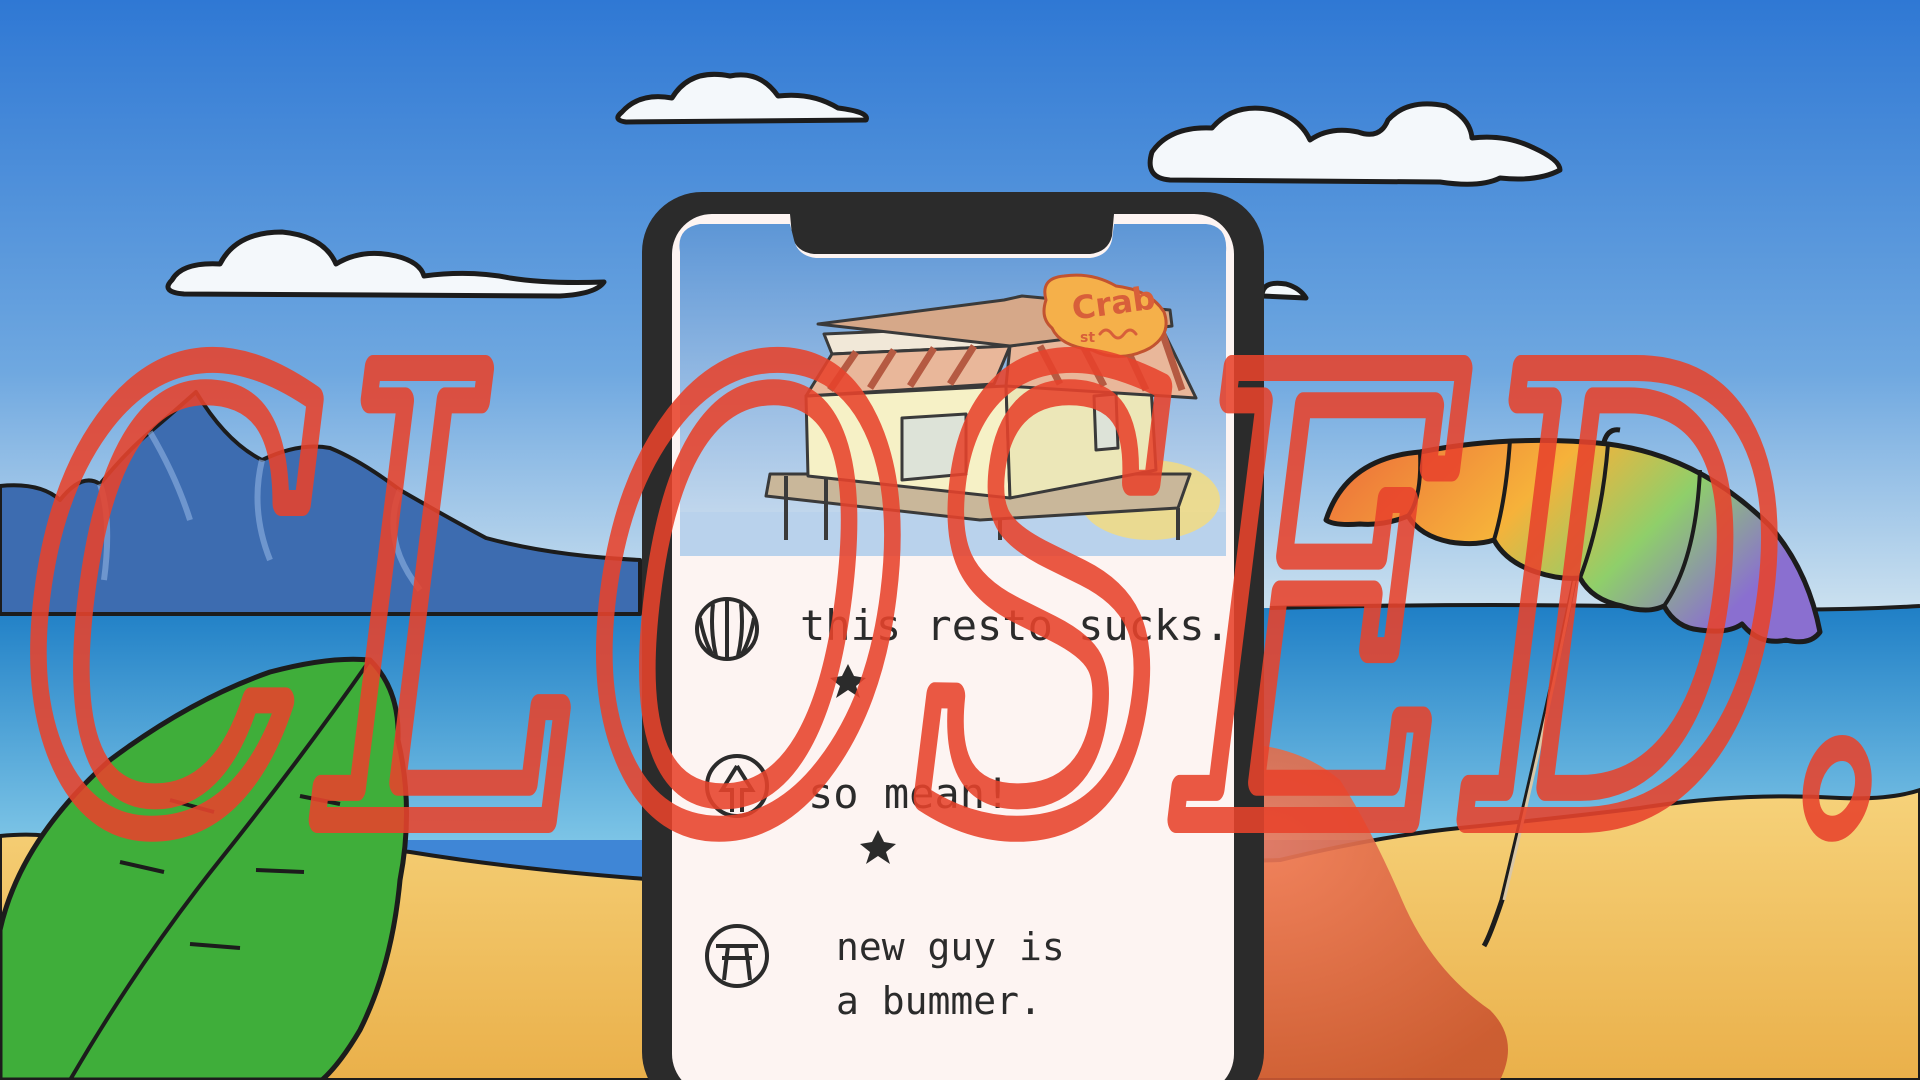 This screenshot has height=1080, width=1920. Describe the element at coordinates (939, 1001) in the screenshot. I see `review-text: a bummer.` at that location.